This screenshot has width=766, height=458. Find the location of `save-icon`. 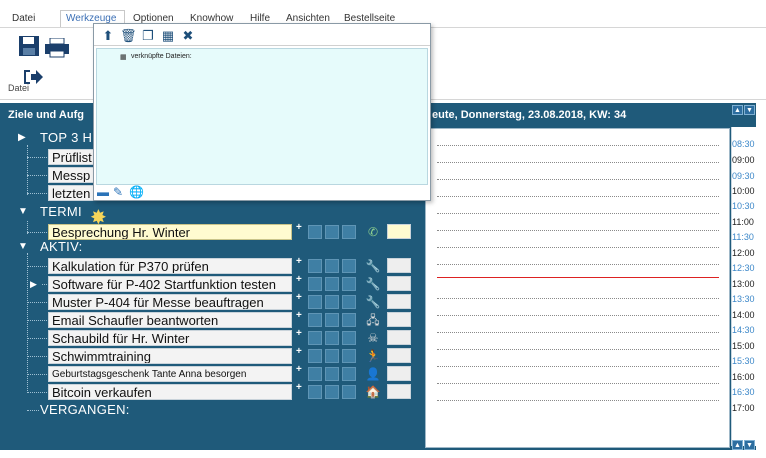

save-icon is located at coordinates (29, 48).